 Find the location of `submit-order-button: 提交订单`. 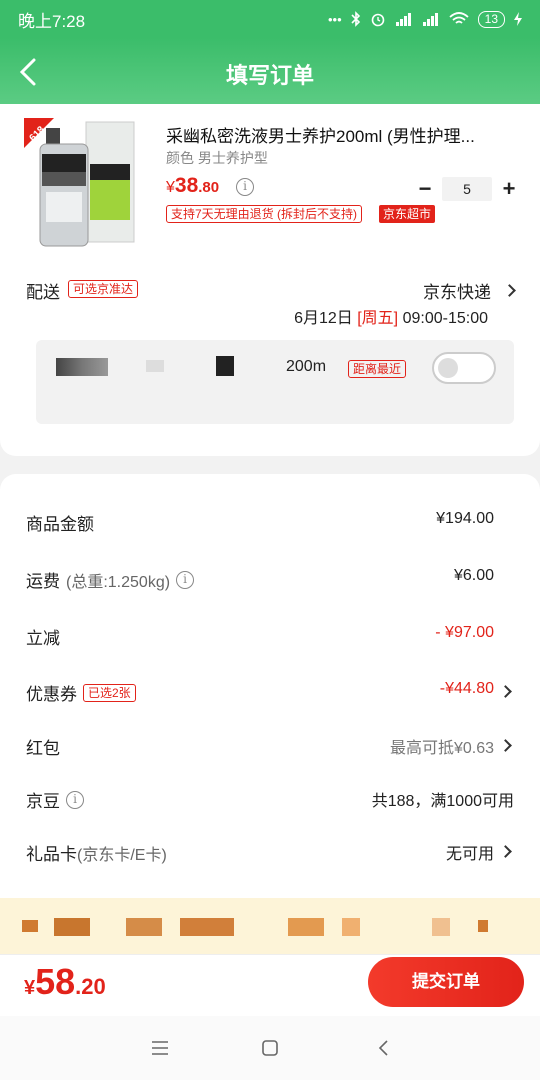

submit-order-button: 提交订单 is located at coordinates (446, 982).